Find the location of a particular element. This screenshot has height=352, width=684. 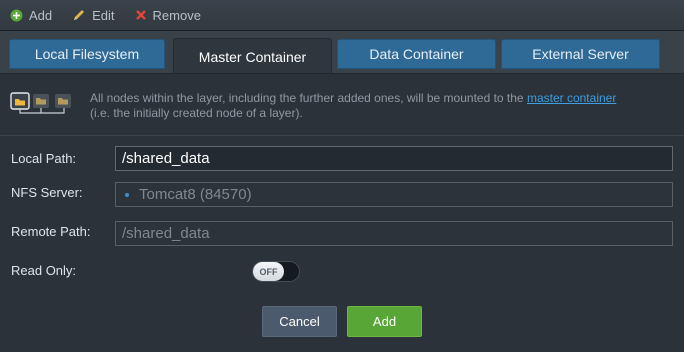

plus-circle-icon is located at coordinates (16, 15).